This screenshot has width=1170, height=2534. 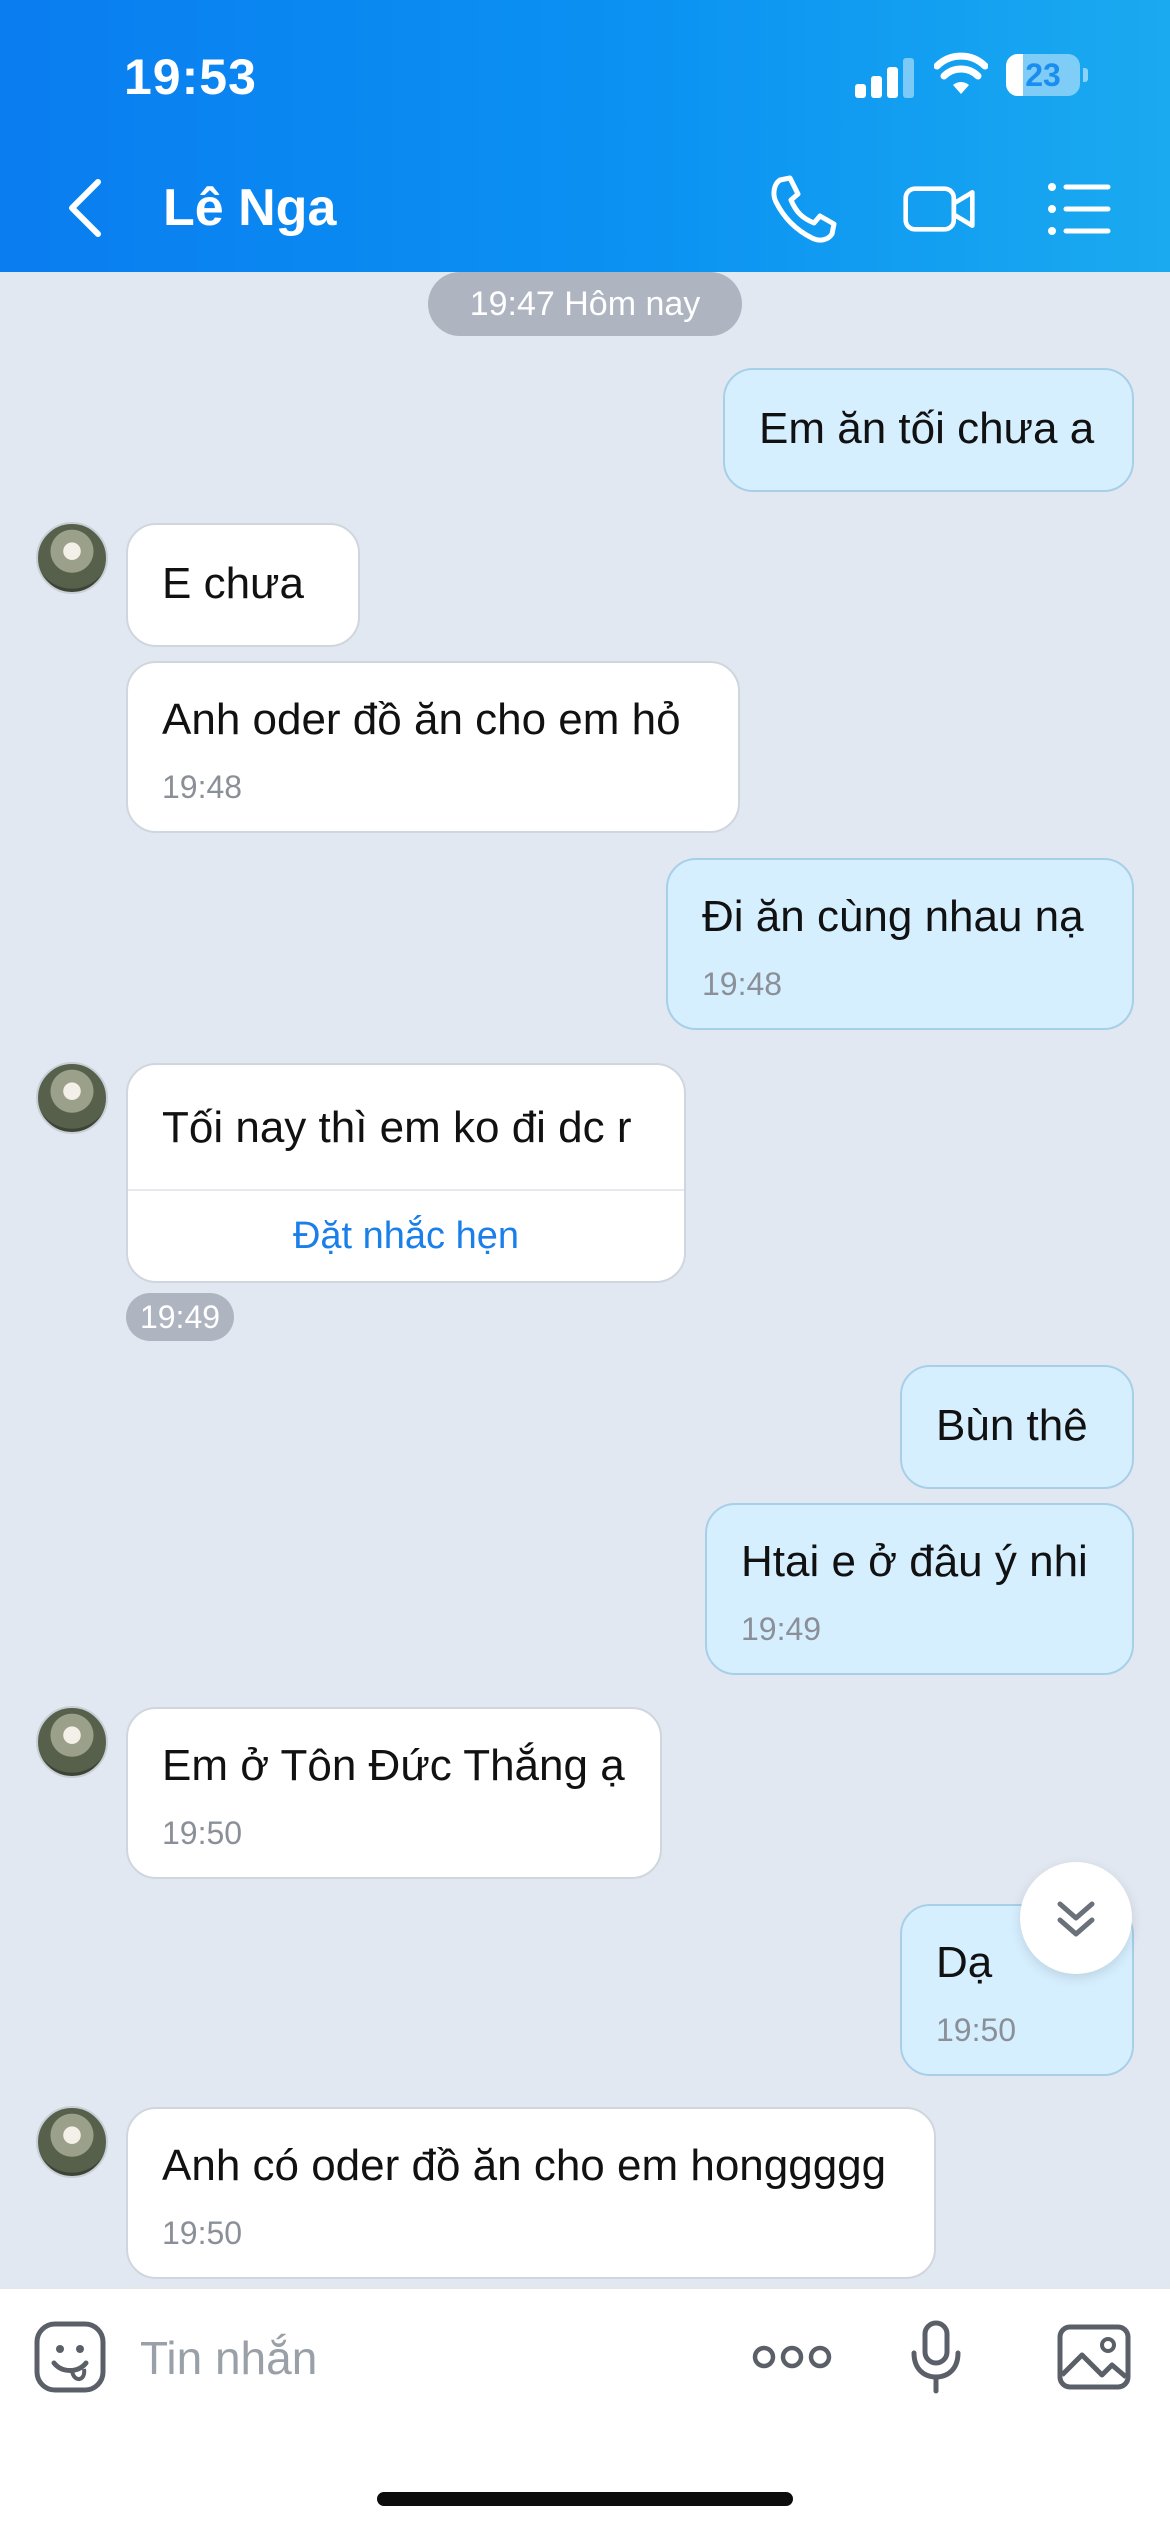 I want to click on incoming-message: Anh có oder đồ ăn cho em honggggg 19:50, so click(x=531, y=2193).